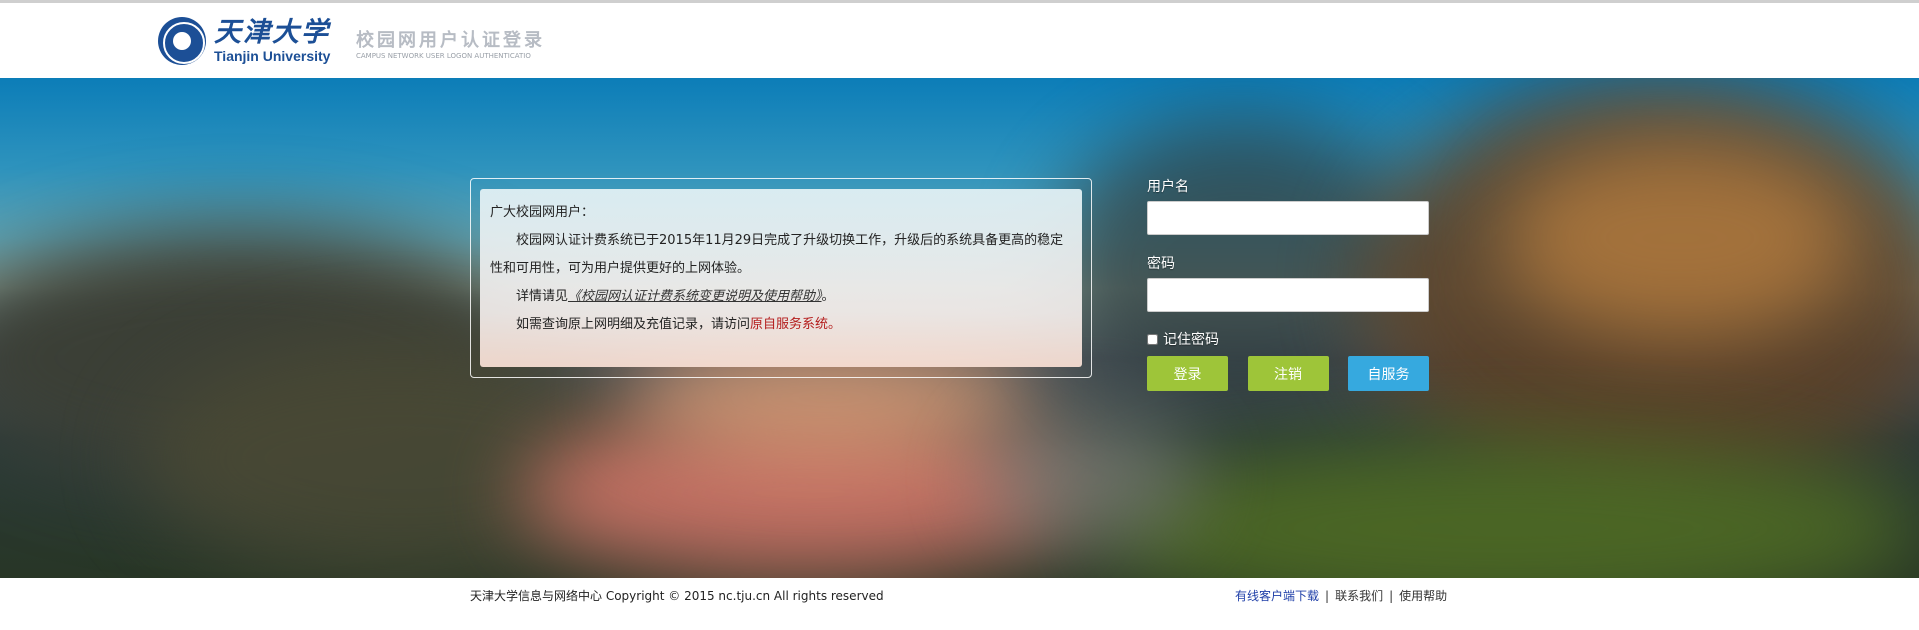  What do you see at coordinates (1161, 264) in the screenshot?
I see `password-label: 密码` at bounding box center [1161, 264].